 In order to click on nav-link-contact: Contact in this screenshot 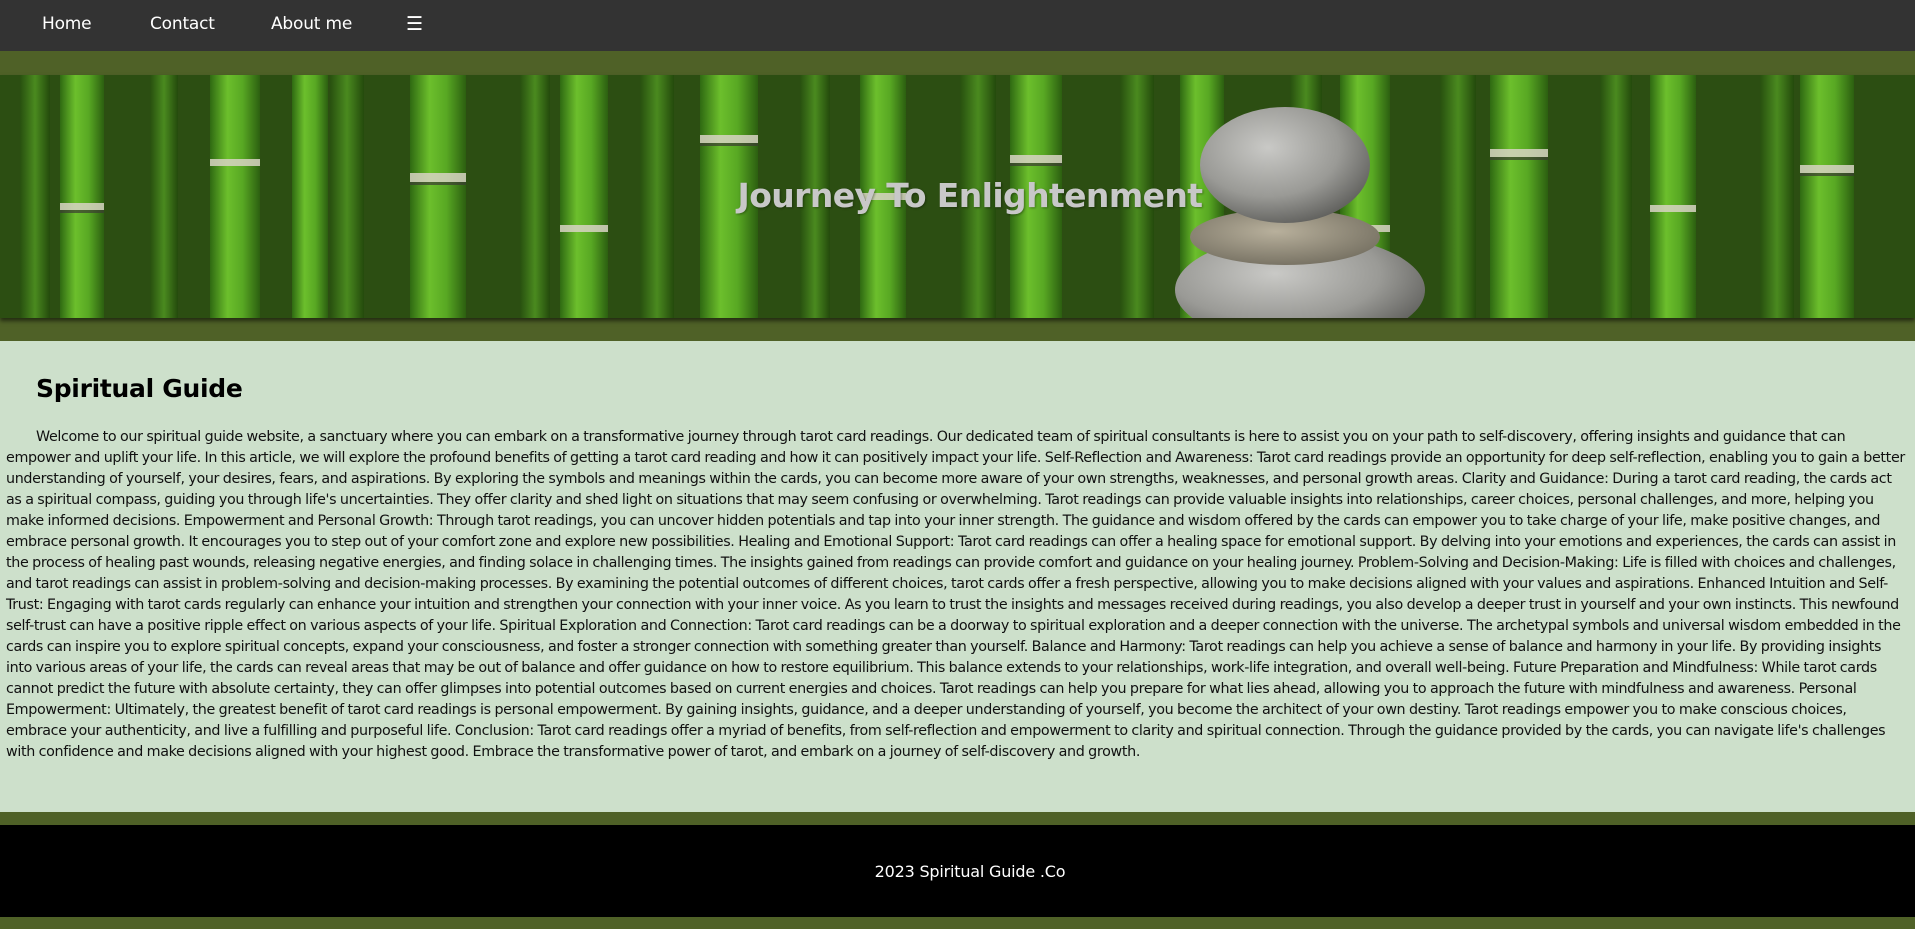, I will do `click(182, 24)`.